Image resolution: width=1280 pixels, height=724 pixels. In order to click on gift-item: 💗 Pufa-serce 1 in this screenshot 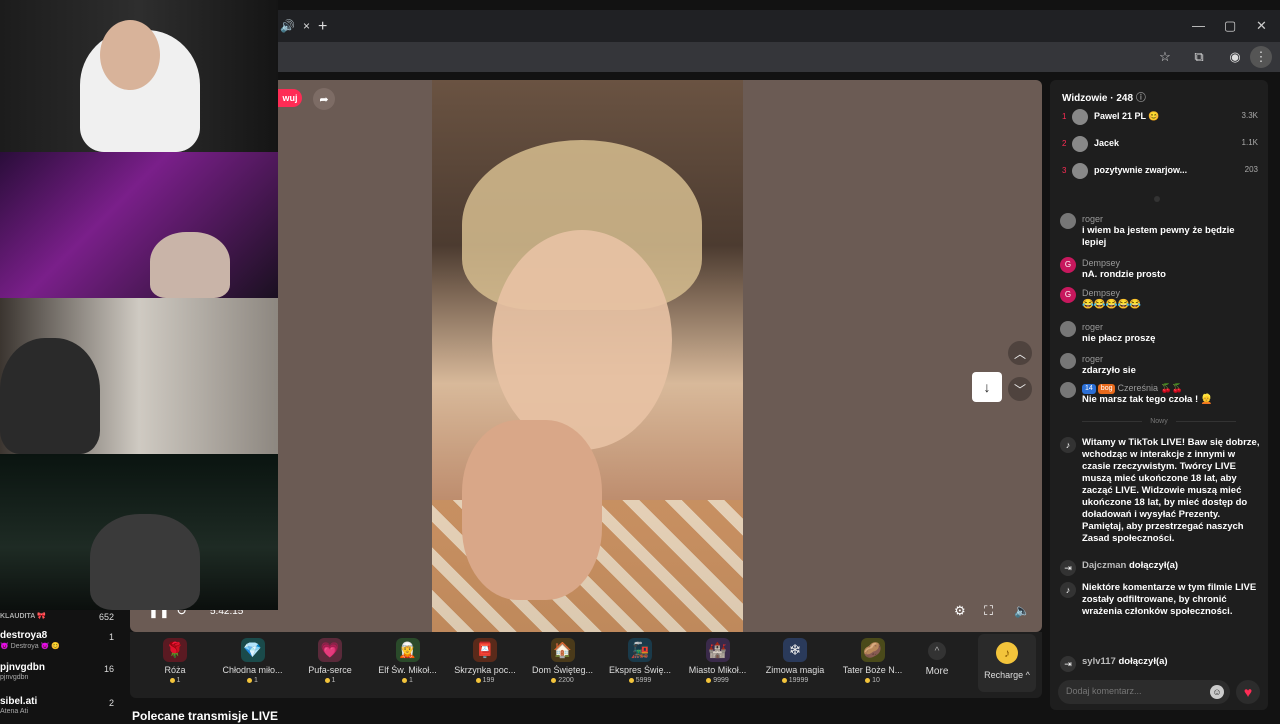, I will do `click(330, 661)`.